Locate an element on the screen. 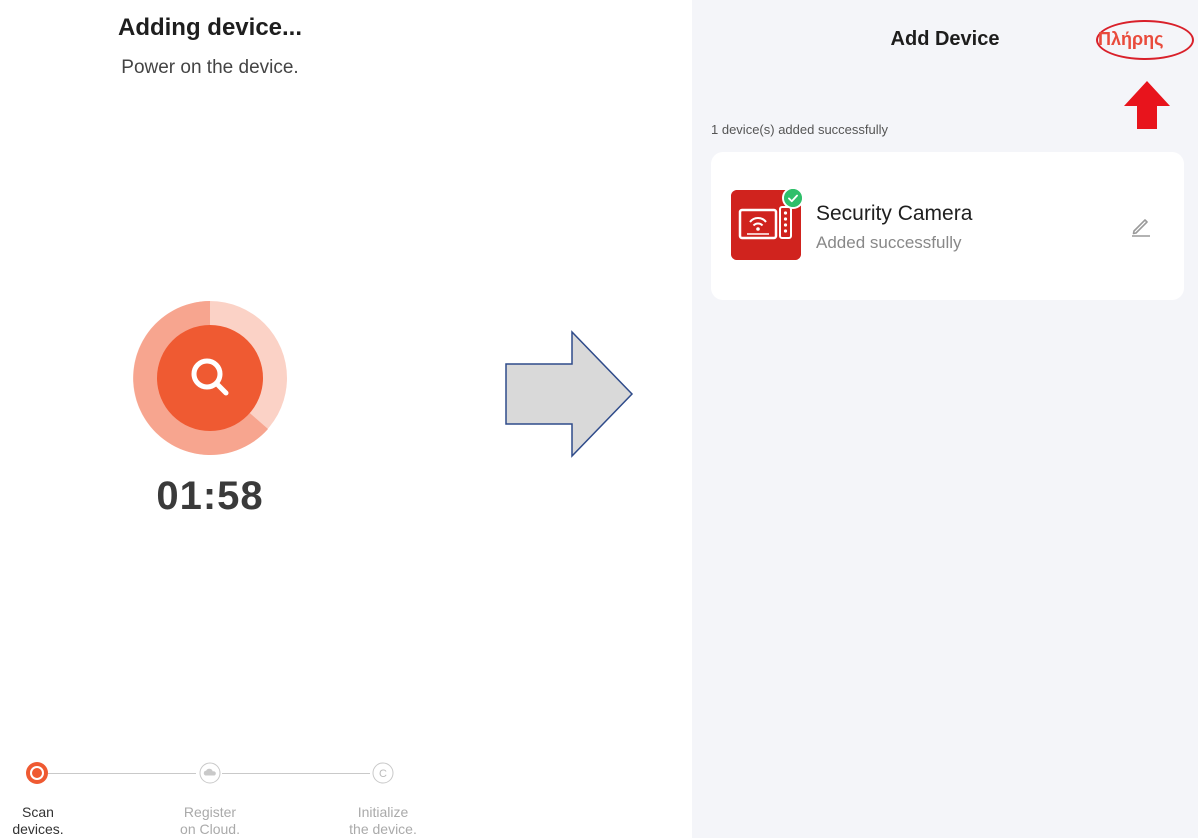 This screenshot has height=838, width=1198. added-count-text: 1 device(s) added successfully is located at coordinates (800, 129).